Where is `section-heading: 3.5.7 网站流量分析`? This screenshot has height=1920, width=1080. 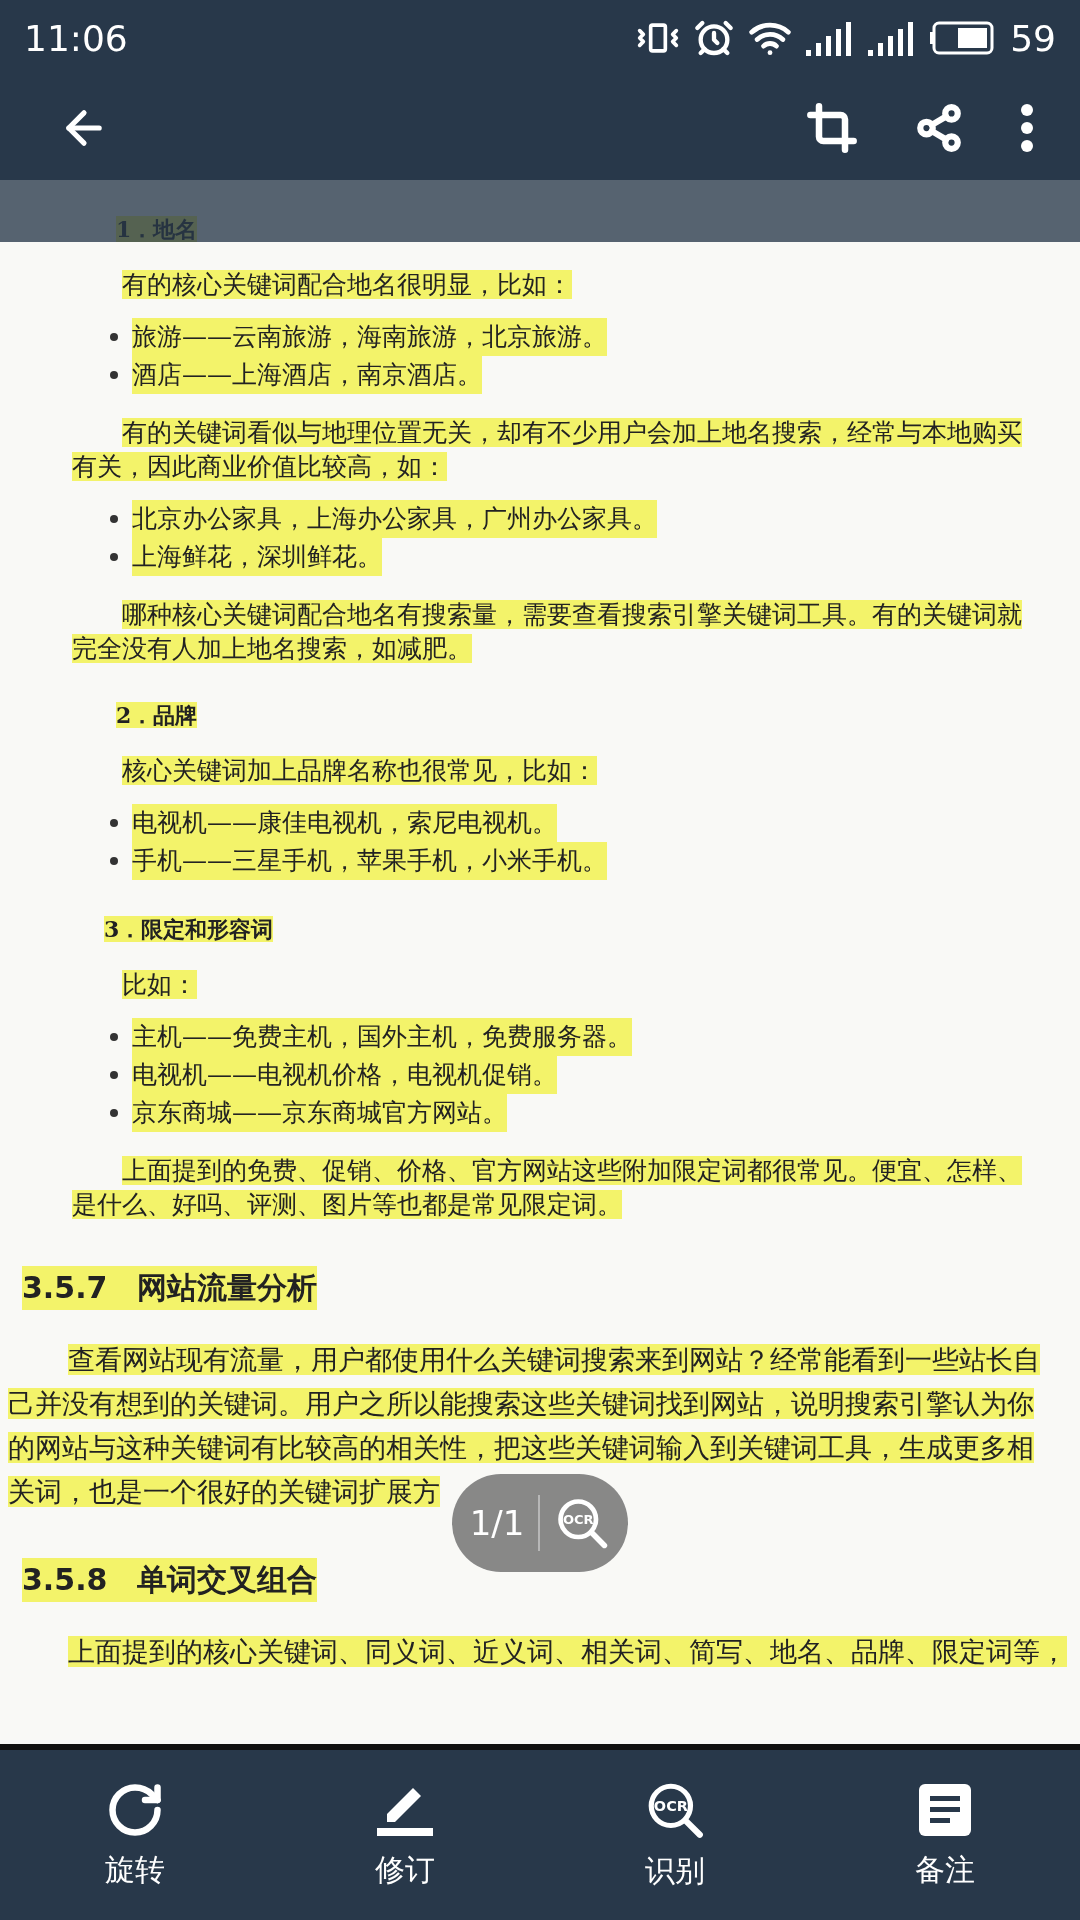 section-heading: 3.5.7 网站流量分析 is located at coordinates (170, 1288).